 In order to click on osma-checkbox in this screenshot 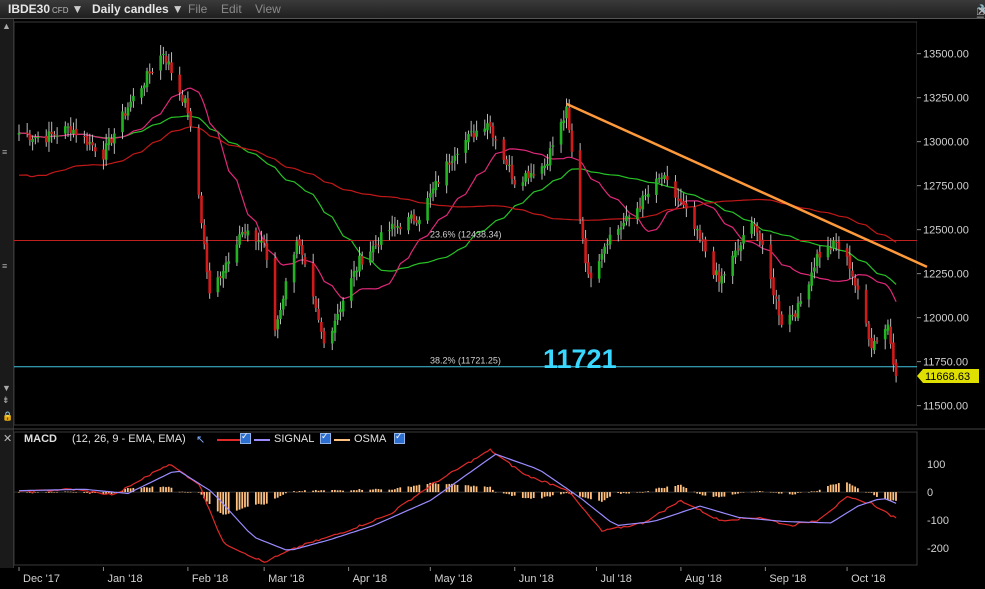, I will do `click(399, 437)`.